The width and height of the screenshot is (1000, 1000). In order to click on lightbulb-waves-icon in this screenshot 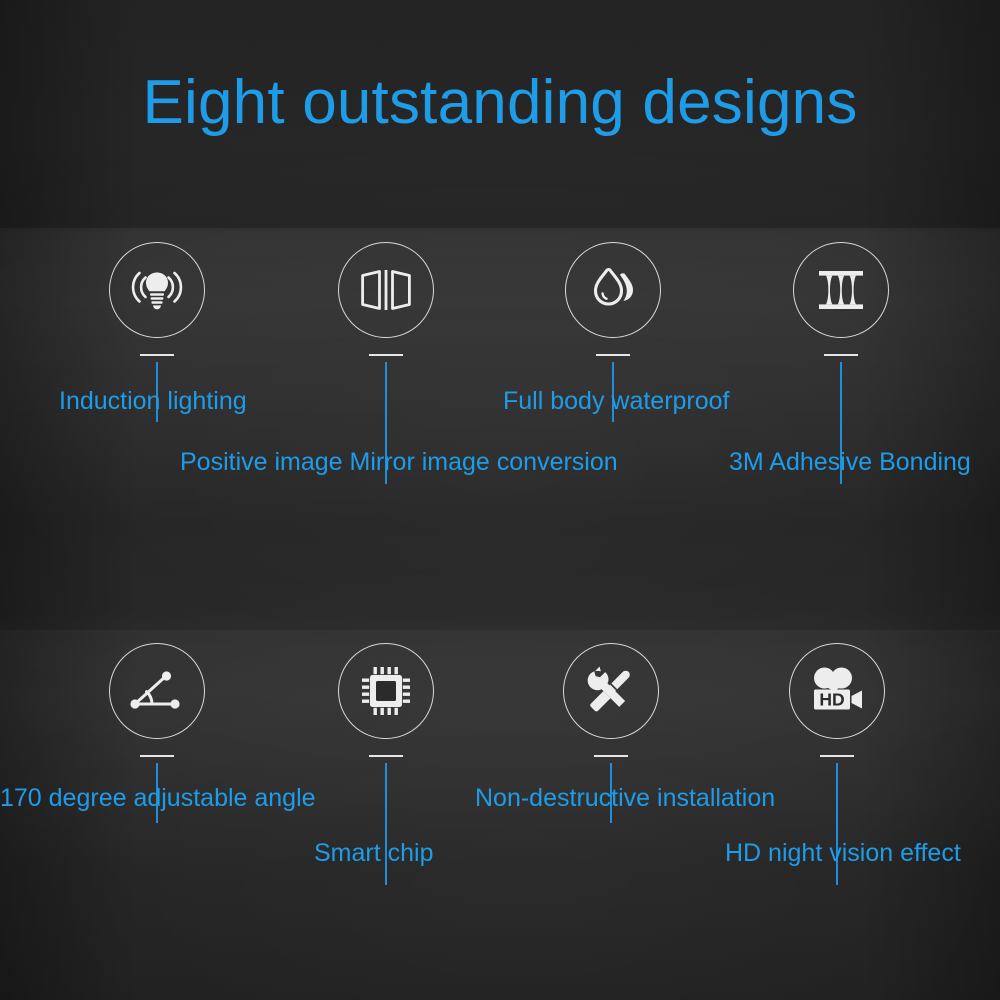, I will do `click(157, 290)`.